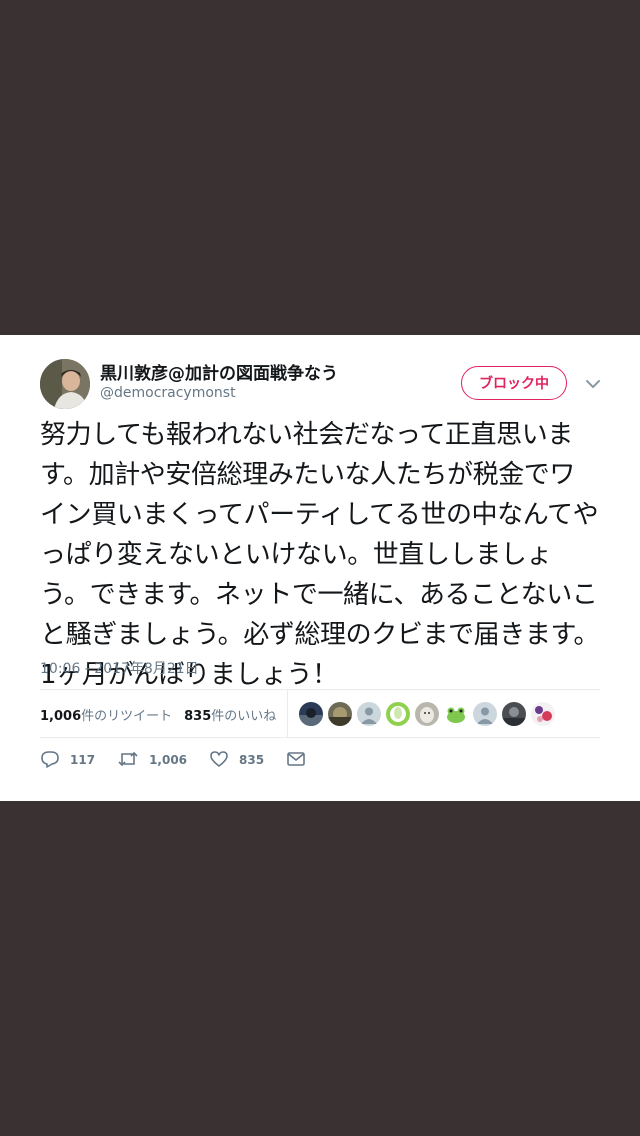  Describe the element at coordinates (224, 760) in the screenshot. I see `heart-icon` at that location.